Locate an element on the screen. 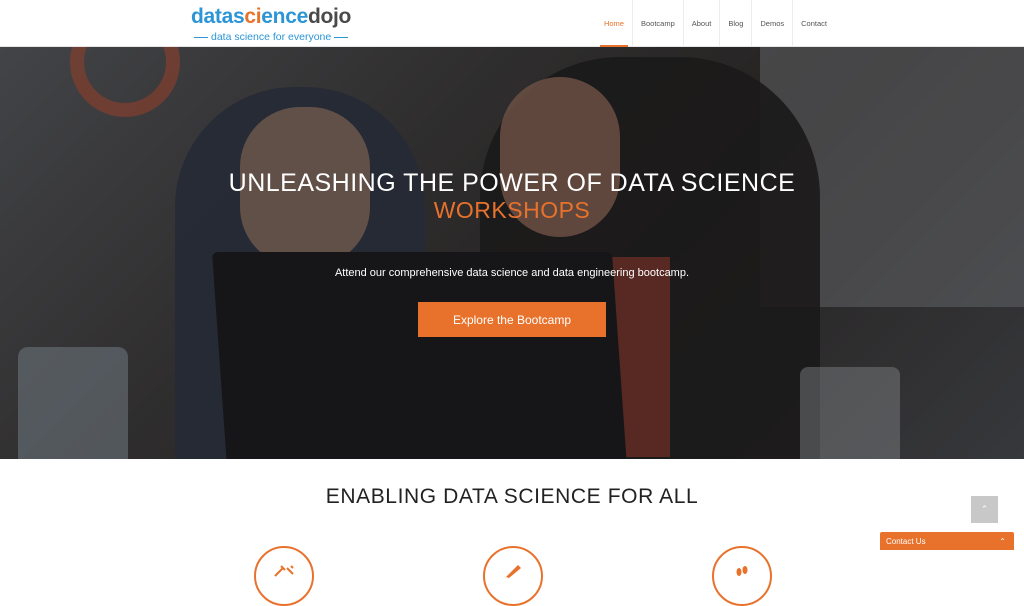 This screenshot has width=1024, height=606. nav-item-contact: Contact is located at coordinates (813, 23).